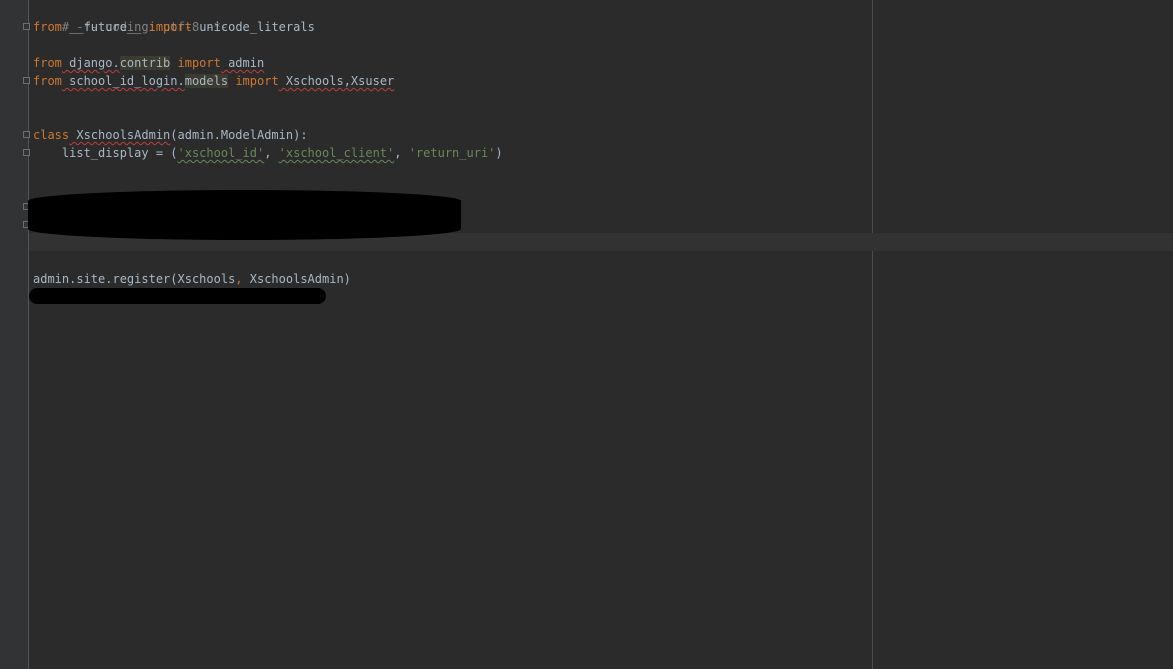 Image resolution: width=1173 pixels, height=669 pixels. What do you see at coordinates (14, 334) in the screenshot?
I see `line-gutter` at bounding box center [14, 334].